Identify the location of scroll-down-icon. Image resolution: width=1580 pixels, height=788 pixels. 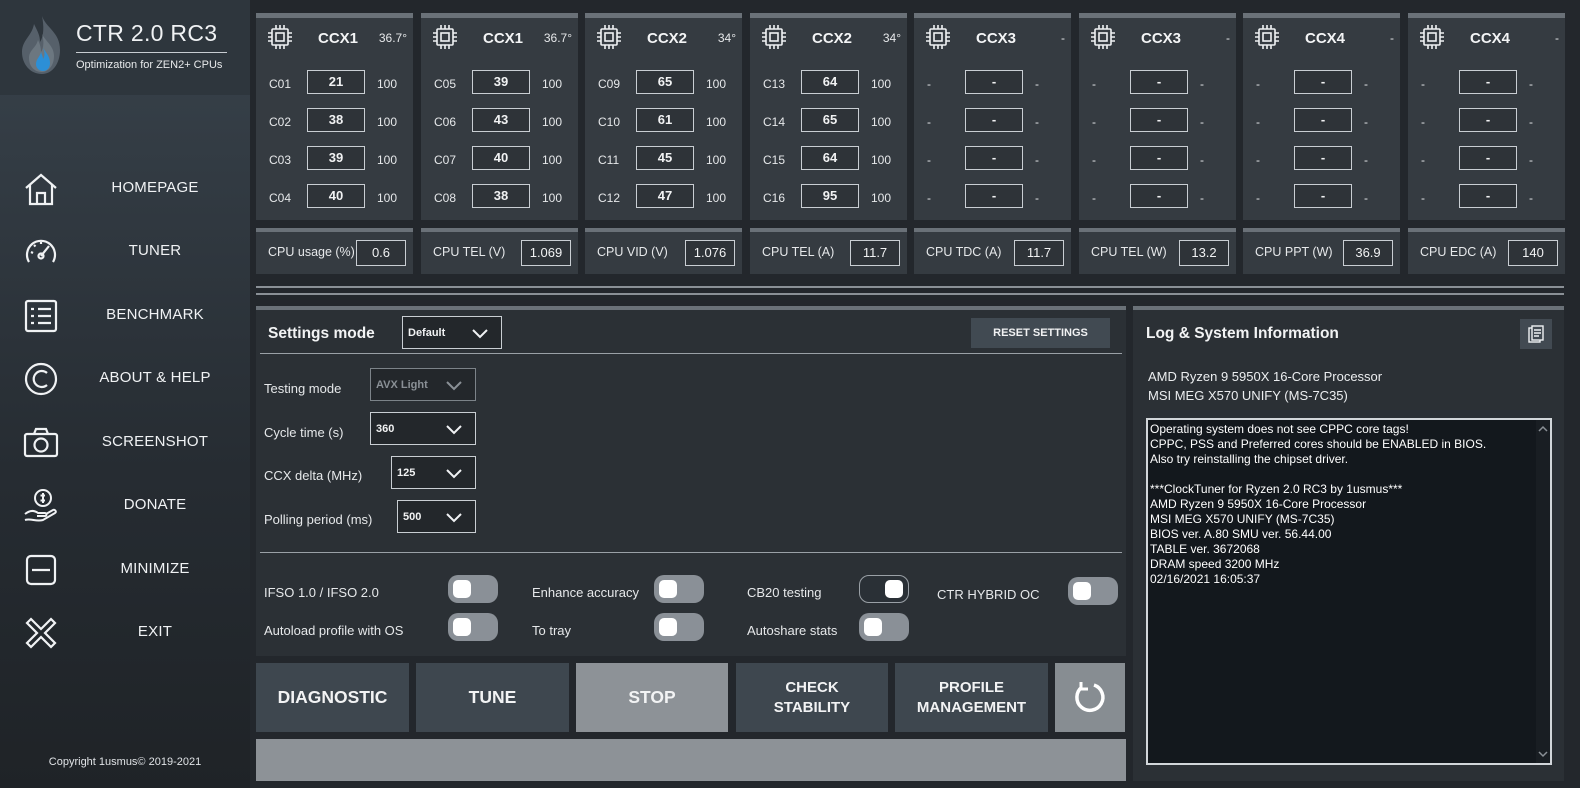
(1543, 754).